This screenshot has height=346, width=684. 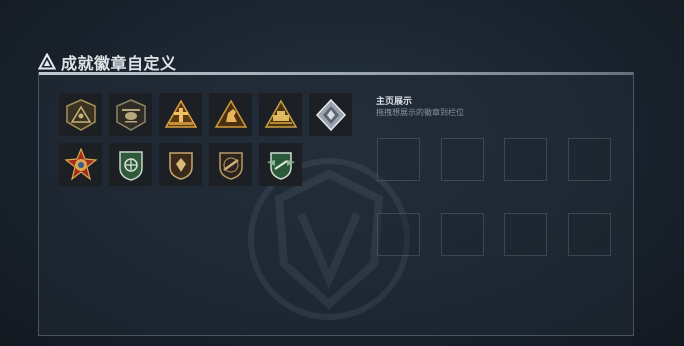 I want to click on red-star-medal-badge-icon, so click(x=80, y=164).